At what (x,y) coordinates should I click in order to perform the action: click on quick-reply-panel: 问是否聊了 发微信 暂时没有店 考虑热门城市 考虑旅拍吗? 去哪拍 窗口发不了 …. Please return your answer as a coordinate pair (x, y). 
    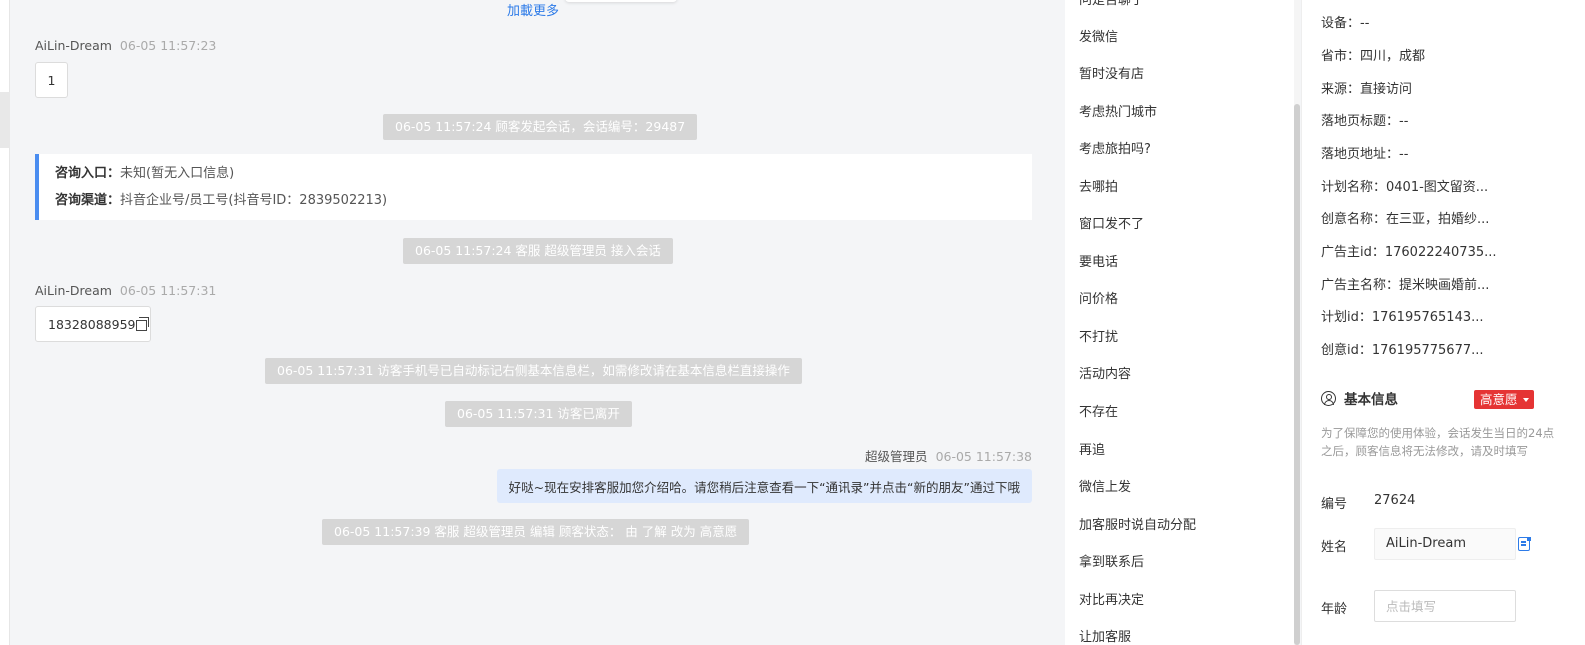
    Looking at the image, I should click on (1182, 322).